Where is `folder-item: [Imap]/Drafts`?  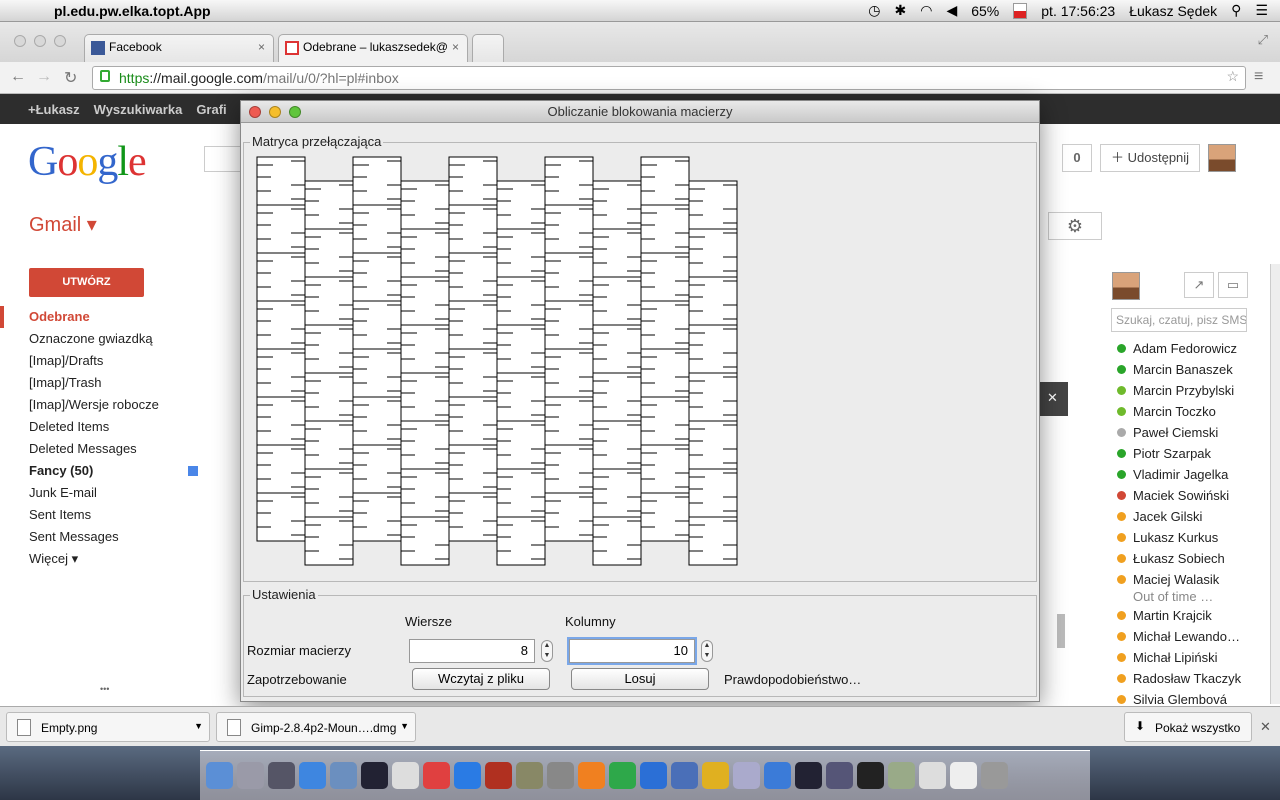 folder-item: [Imap]/Drafts is located at coordinates (105, 361).